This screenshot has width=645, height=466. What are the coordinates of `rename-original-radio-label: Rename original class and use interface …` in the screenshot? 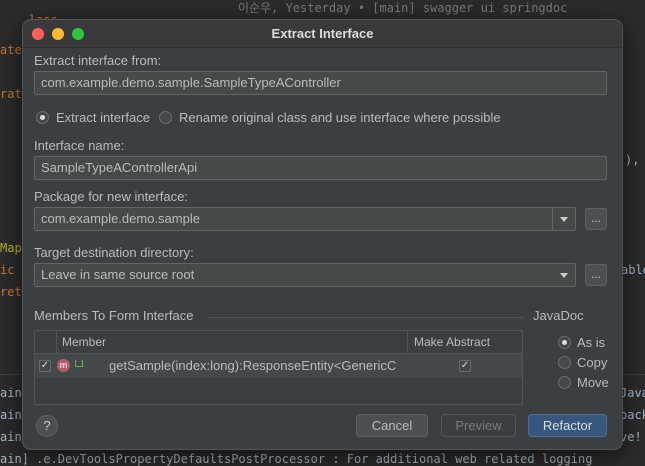 It's located at (340, 117).